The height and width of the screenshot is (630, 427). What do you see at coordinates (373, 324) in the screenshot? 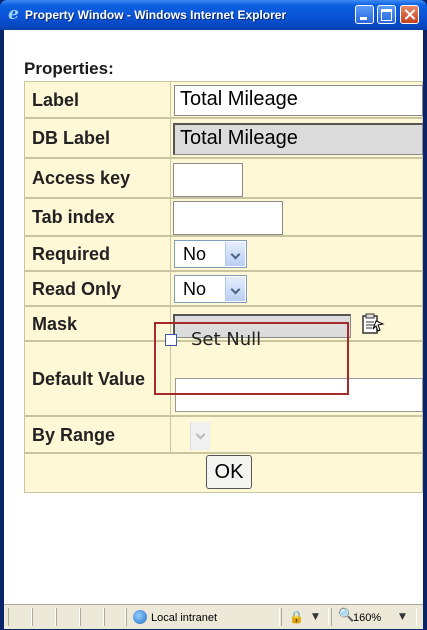
I see `mask-picker-icon` at bounding box center [373, 324].